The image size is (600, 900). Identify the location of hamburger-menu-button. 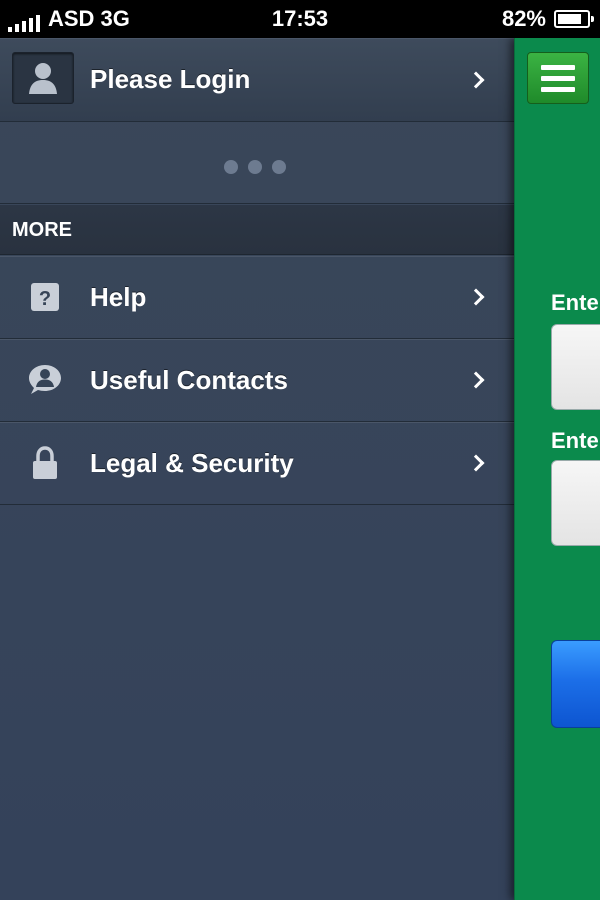
(558, 78).